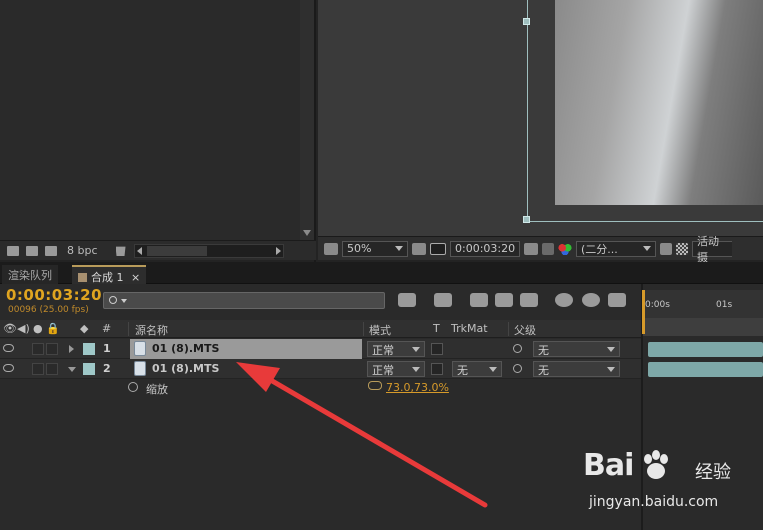  Describe the element at coordinates (485, 248) in the screenshot. I see `current-time-display: 0:00:03:20` at that location.